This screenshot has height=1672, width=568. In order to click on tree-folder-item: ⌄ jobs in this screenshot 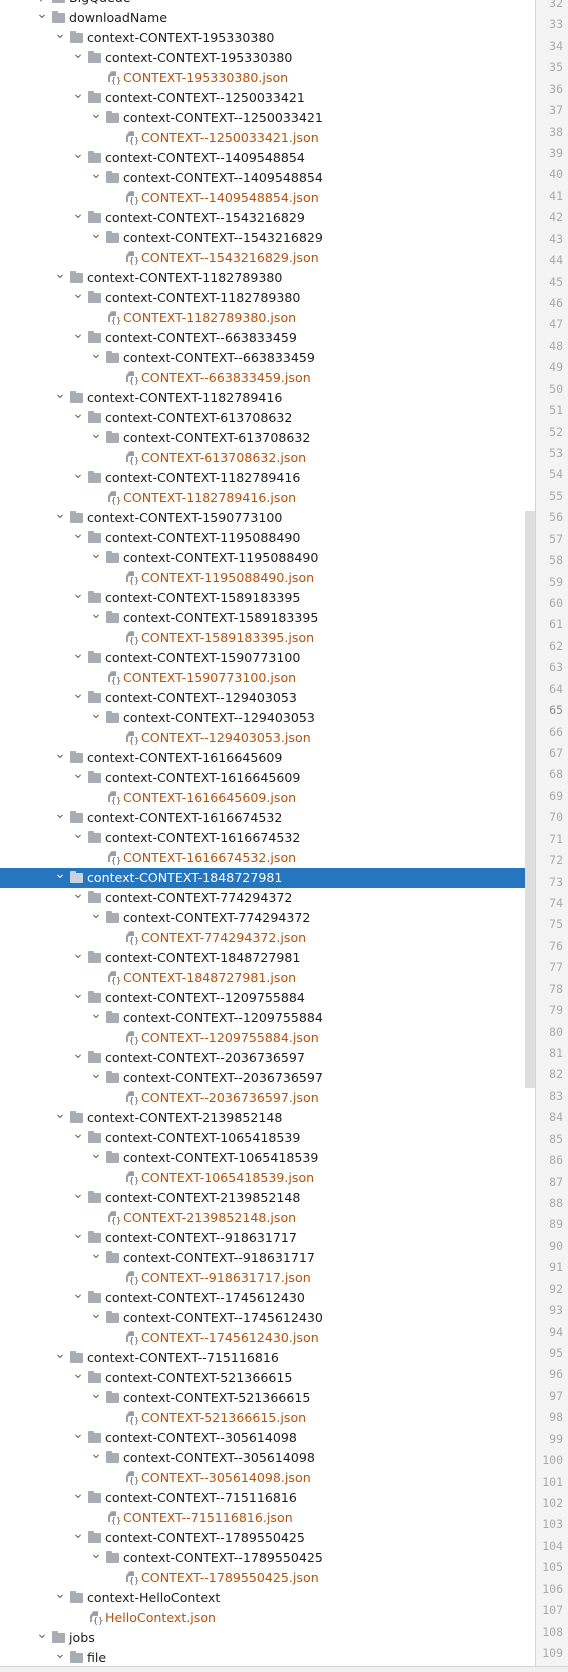, I will do `click(267, 1637)`.